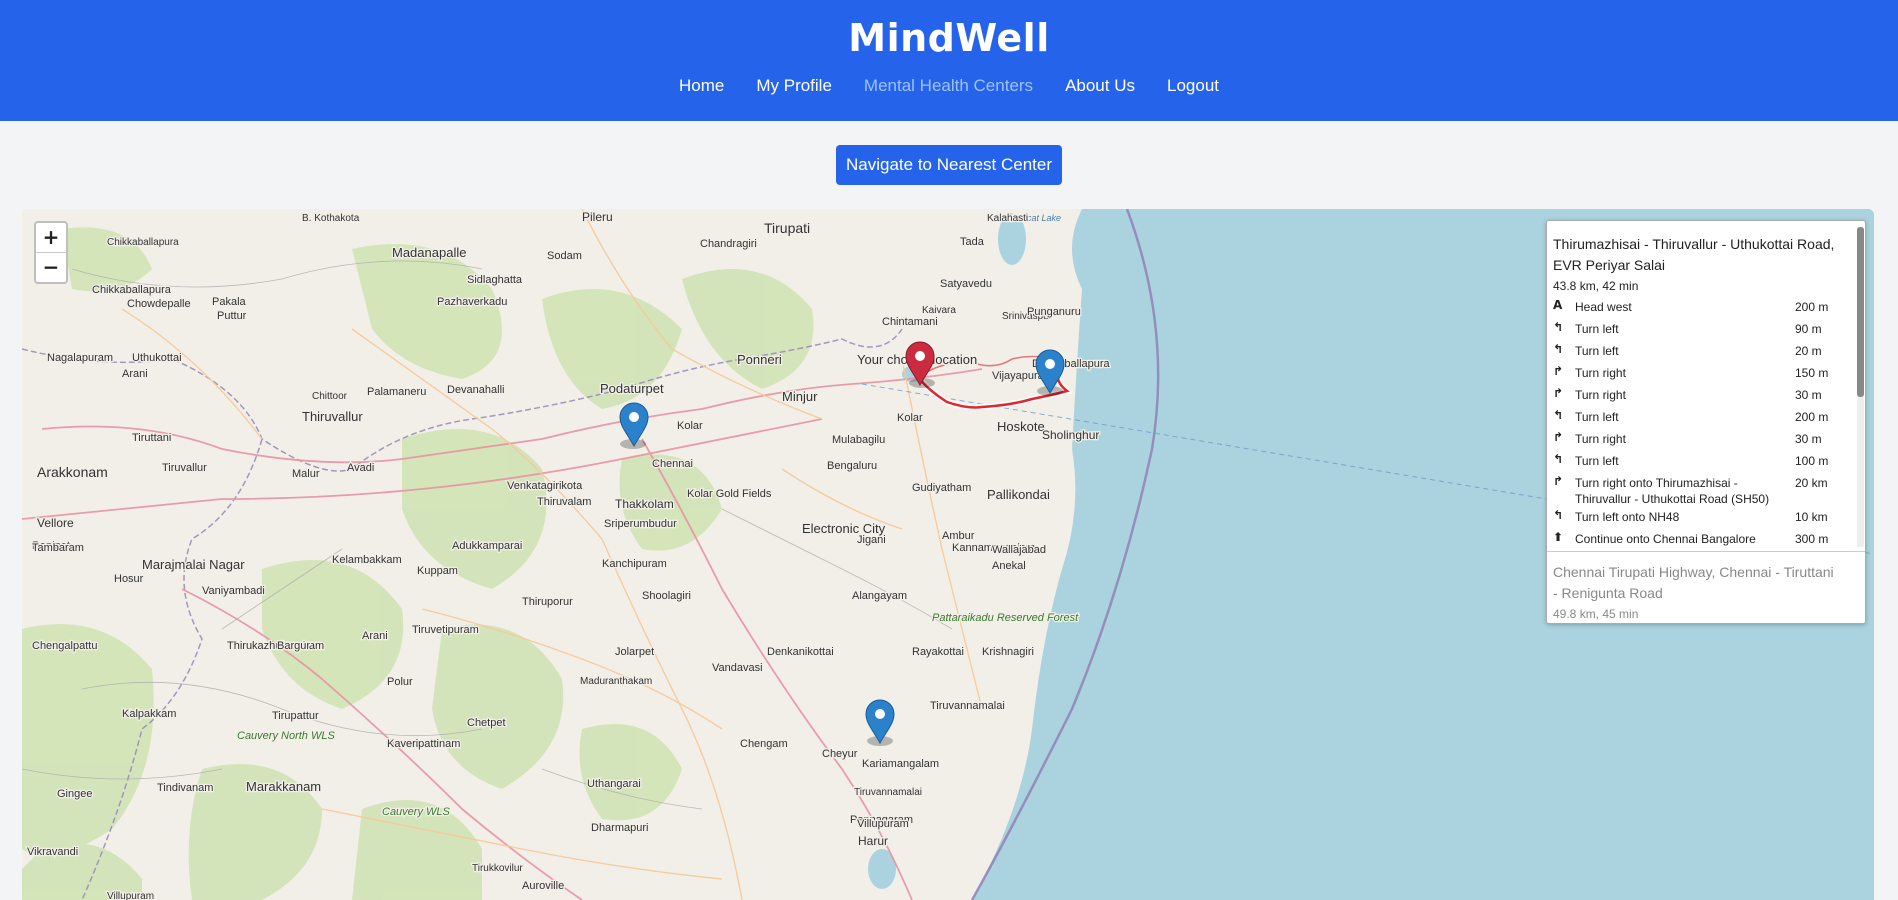 This screenshot has height=900, width=1898. Describe the element at coordinates (1702, 352) in the screenshot. I see `route-instruction: ↰ Turn left 20 m` at that location.